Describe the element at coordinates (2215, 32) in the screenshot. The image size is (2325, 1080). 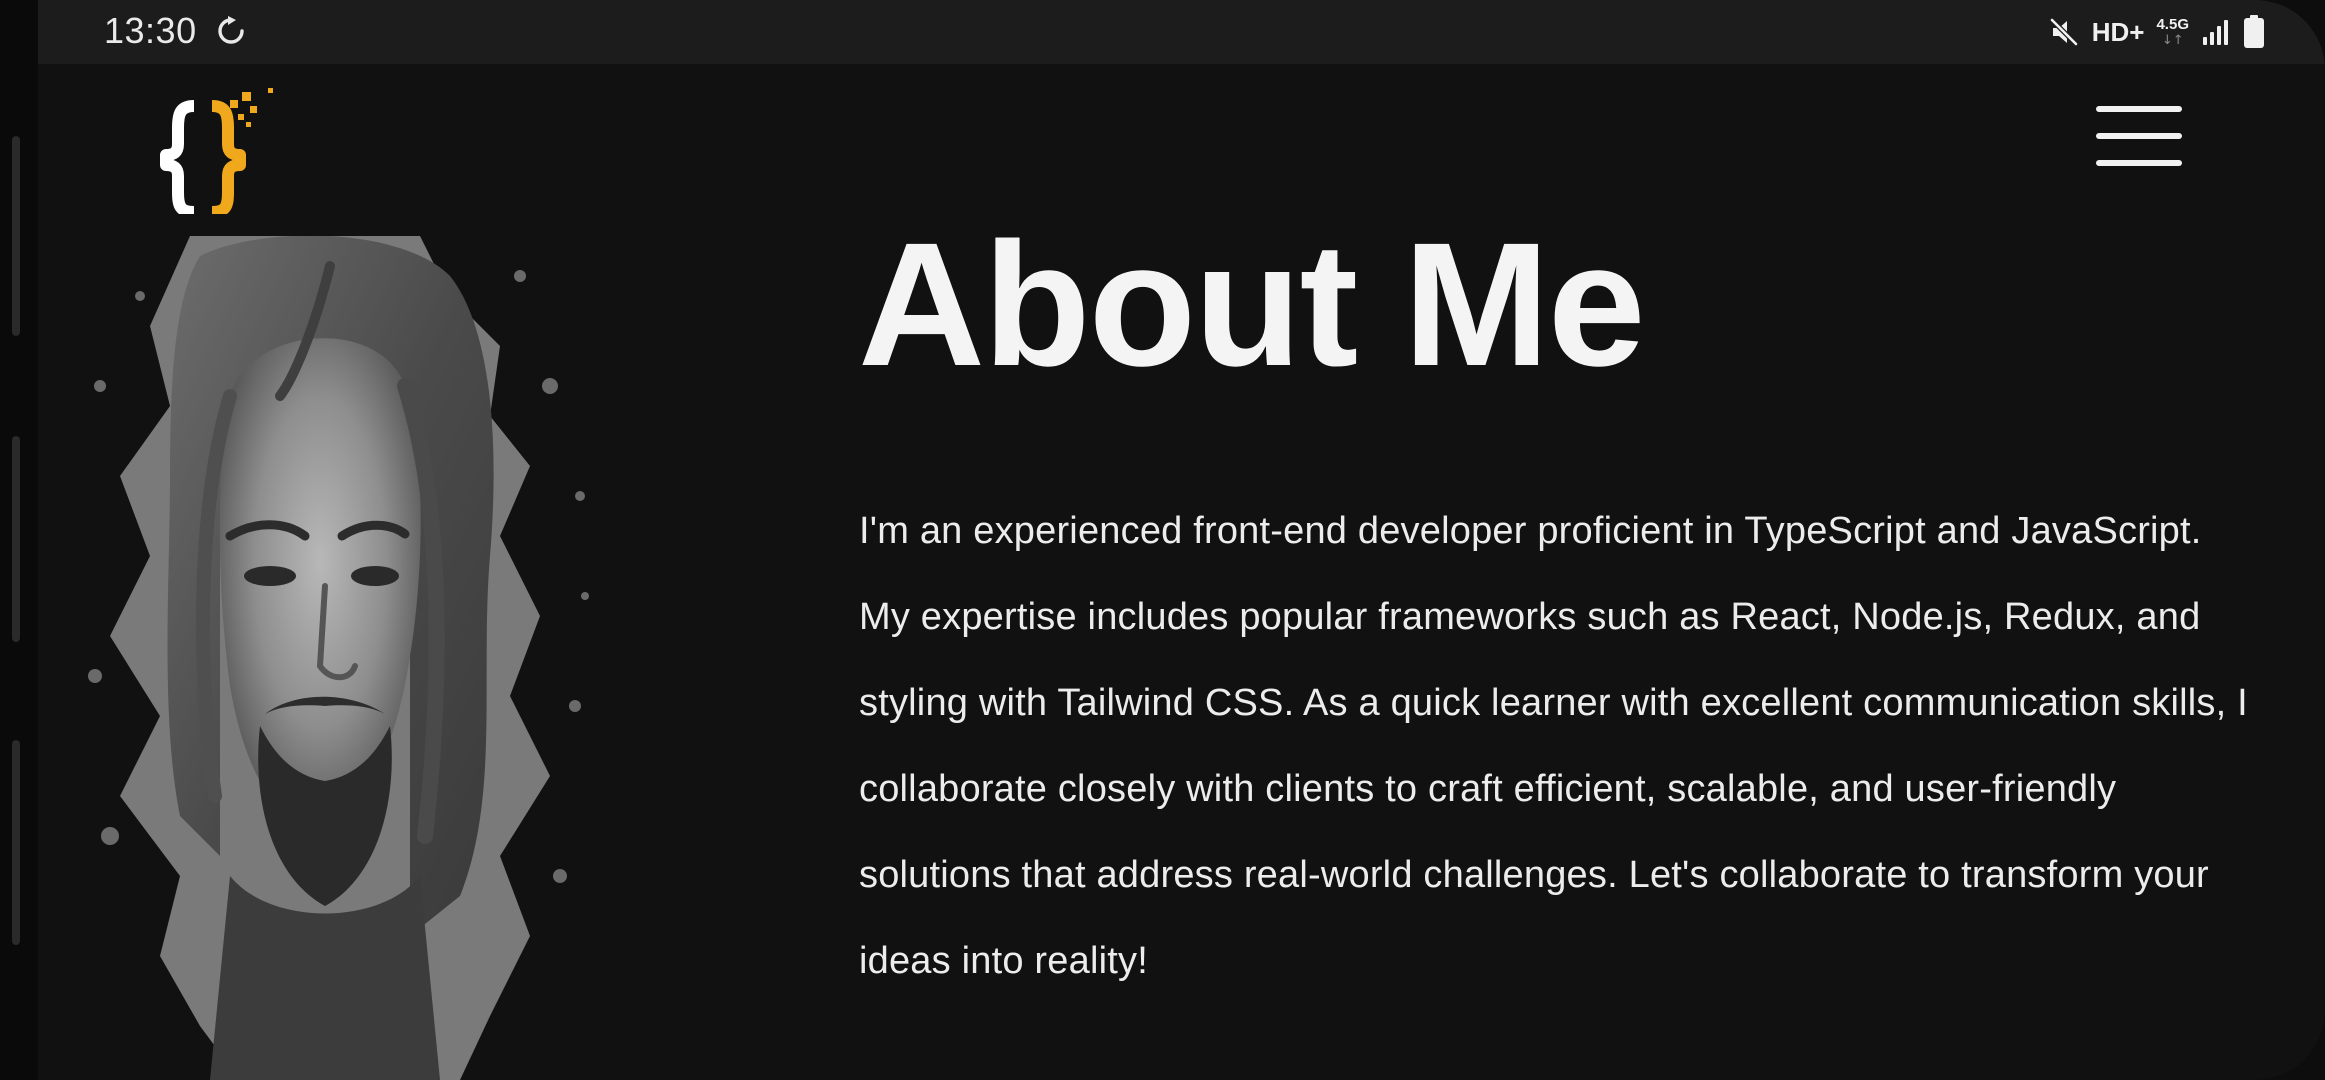
I see `signal-icon` at that location.